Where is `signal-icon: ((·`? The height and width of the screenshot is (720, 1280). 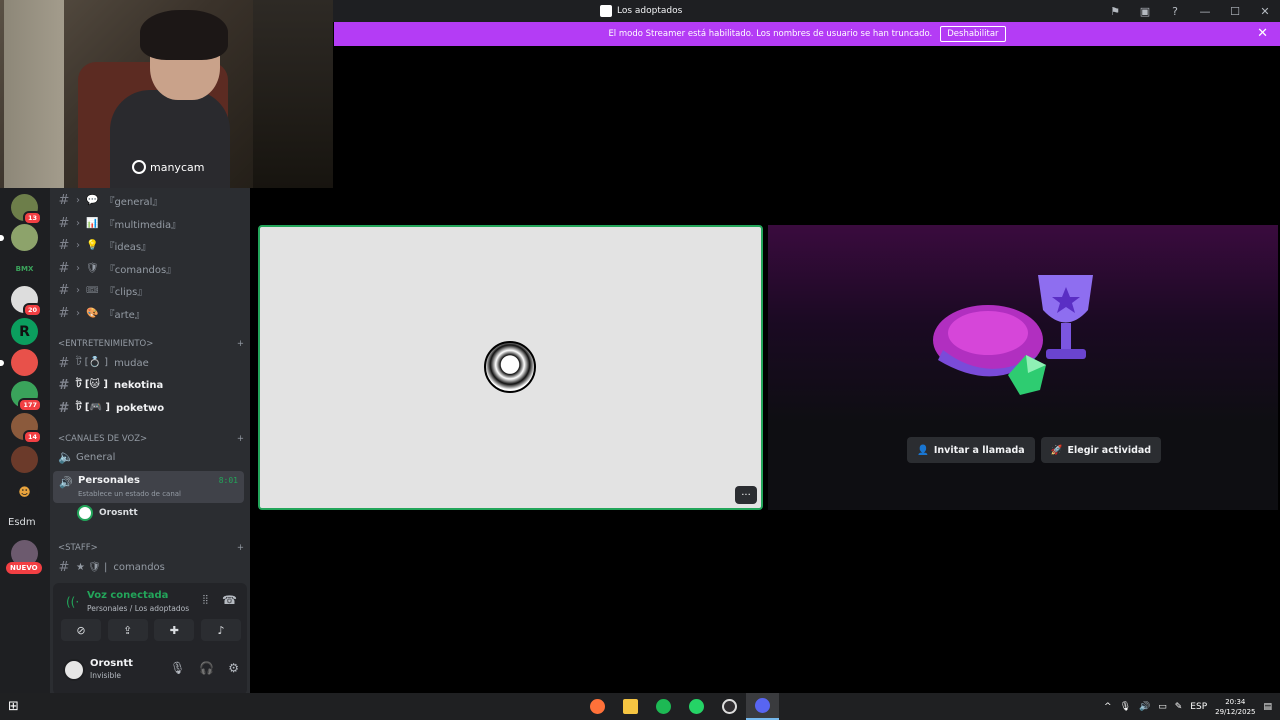 signal-icon: ((· is located at coordinates (73, 602).